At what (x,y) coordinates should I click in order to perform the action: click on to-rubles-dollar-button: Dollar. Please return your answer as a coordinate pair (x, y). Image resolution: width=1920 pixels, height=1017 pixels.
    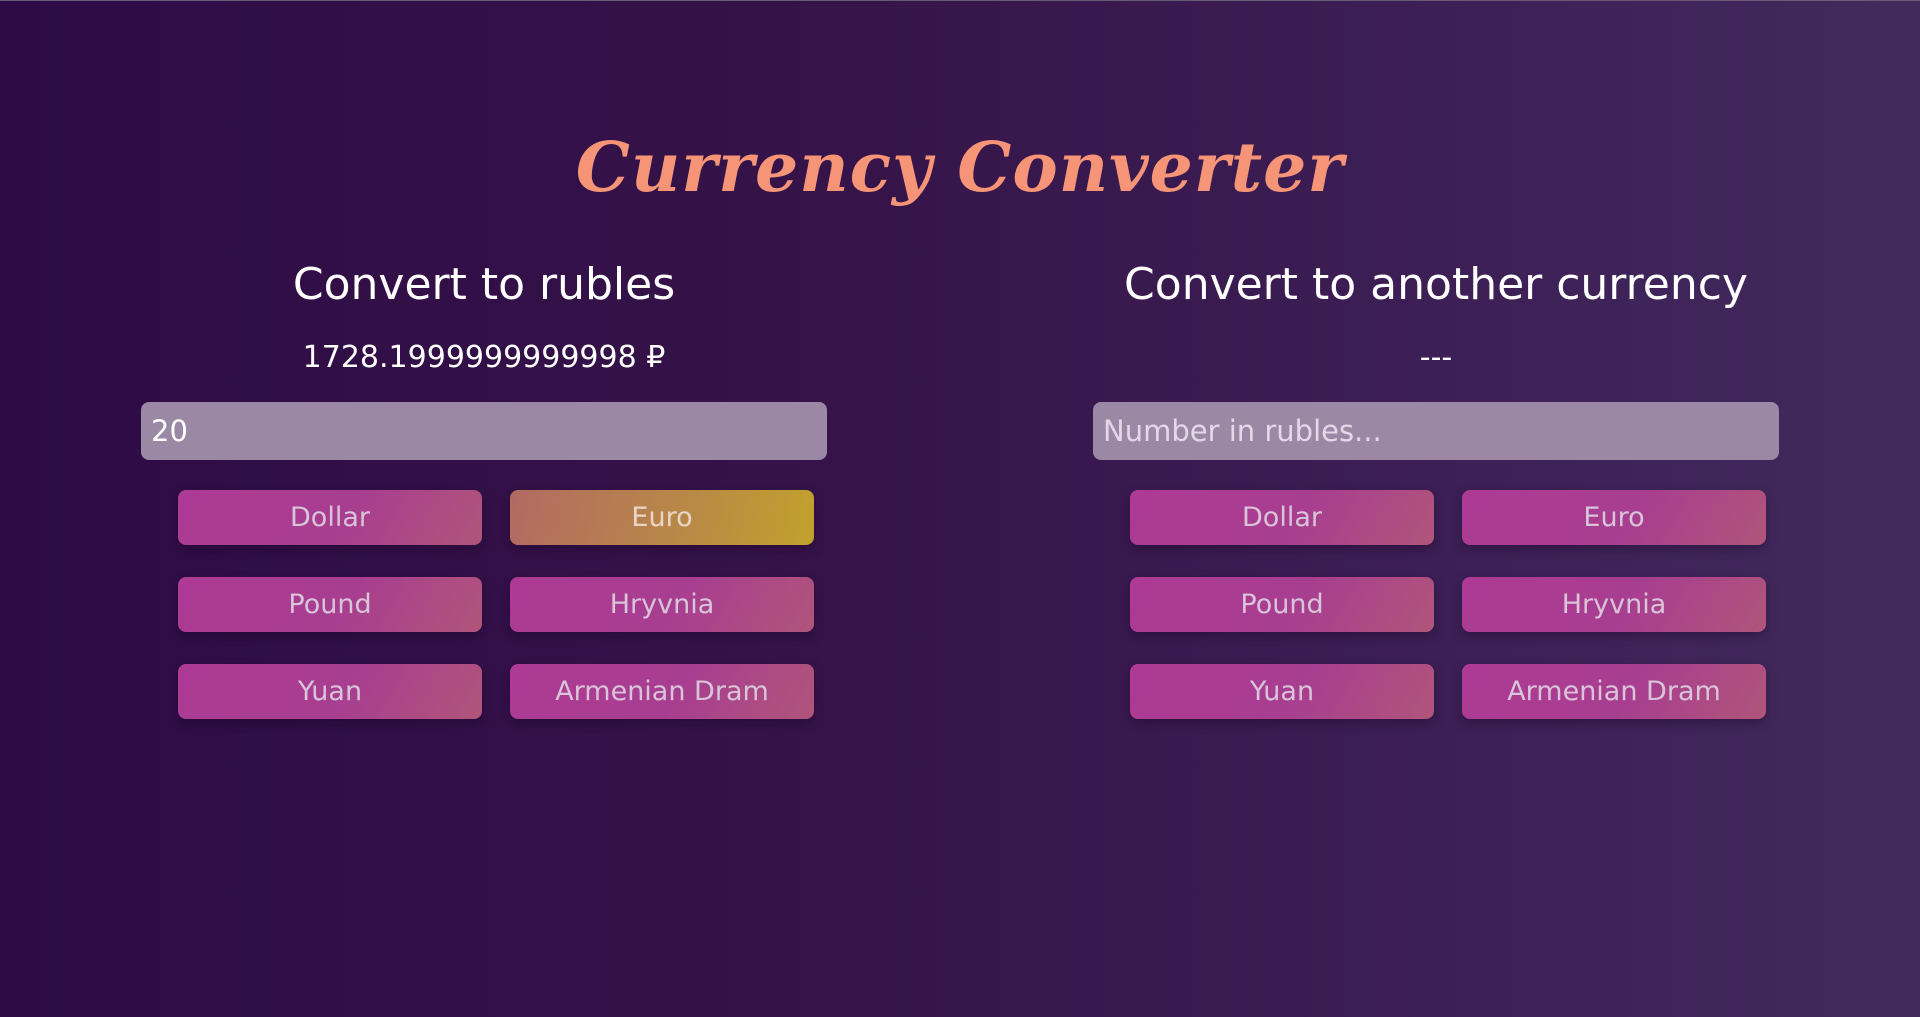
    Looking at the image, I should click on (330, 517).